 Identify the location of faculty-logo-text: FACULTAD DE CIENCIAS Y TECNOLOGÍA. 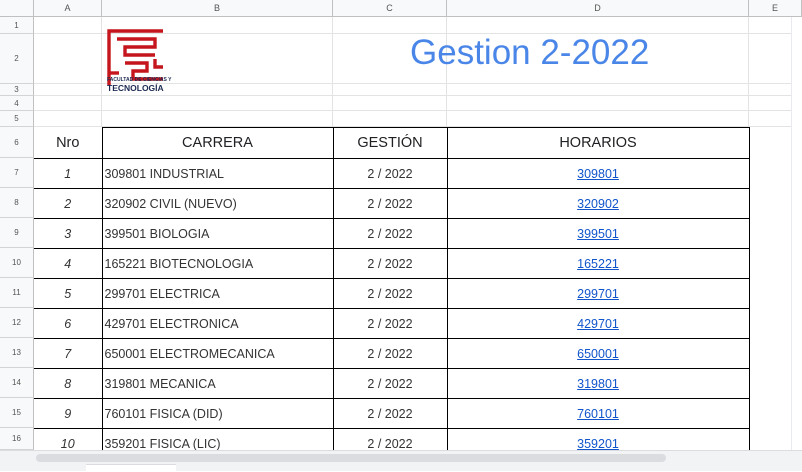
(147, 85).